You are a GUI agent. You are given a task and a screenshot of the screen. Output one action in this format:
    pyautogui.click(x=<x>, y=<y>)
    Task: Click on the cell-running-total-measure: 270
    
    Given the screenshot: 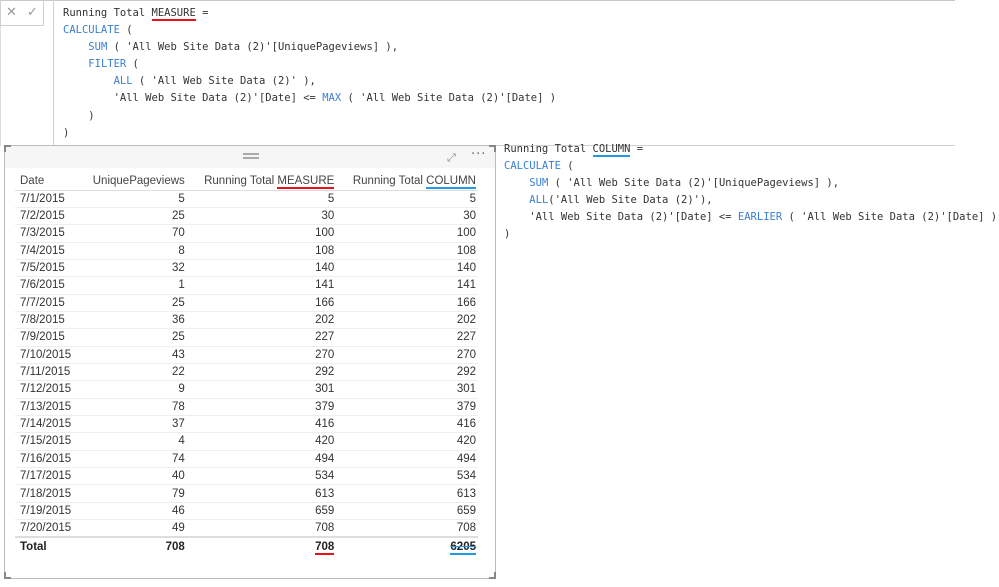 What is the action you would take?
    pyautogui.click(x=261, y=355)
    